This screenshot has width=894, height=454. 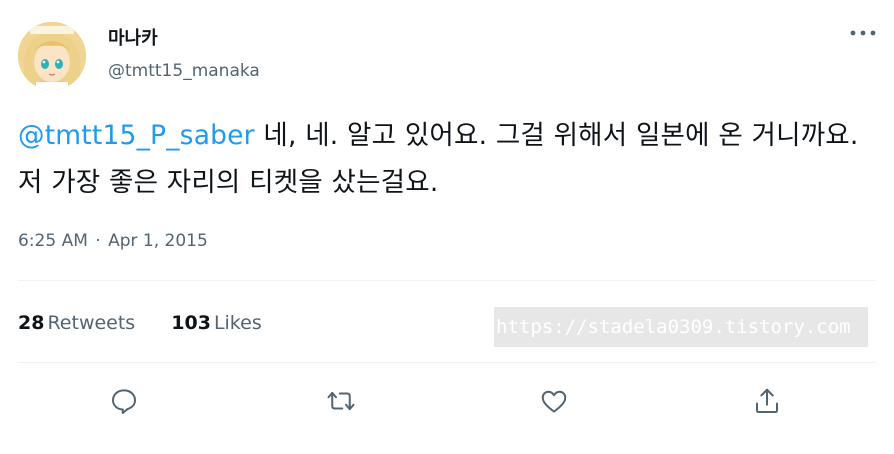 I want to click on retweets-label: Retweets, so click(x=91, y=323).